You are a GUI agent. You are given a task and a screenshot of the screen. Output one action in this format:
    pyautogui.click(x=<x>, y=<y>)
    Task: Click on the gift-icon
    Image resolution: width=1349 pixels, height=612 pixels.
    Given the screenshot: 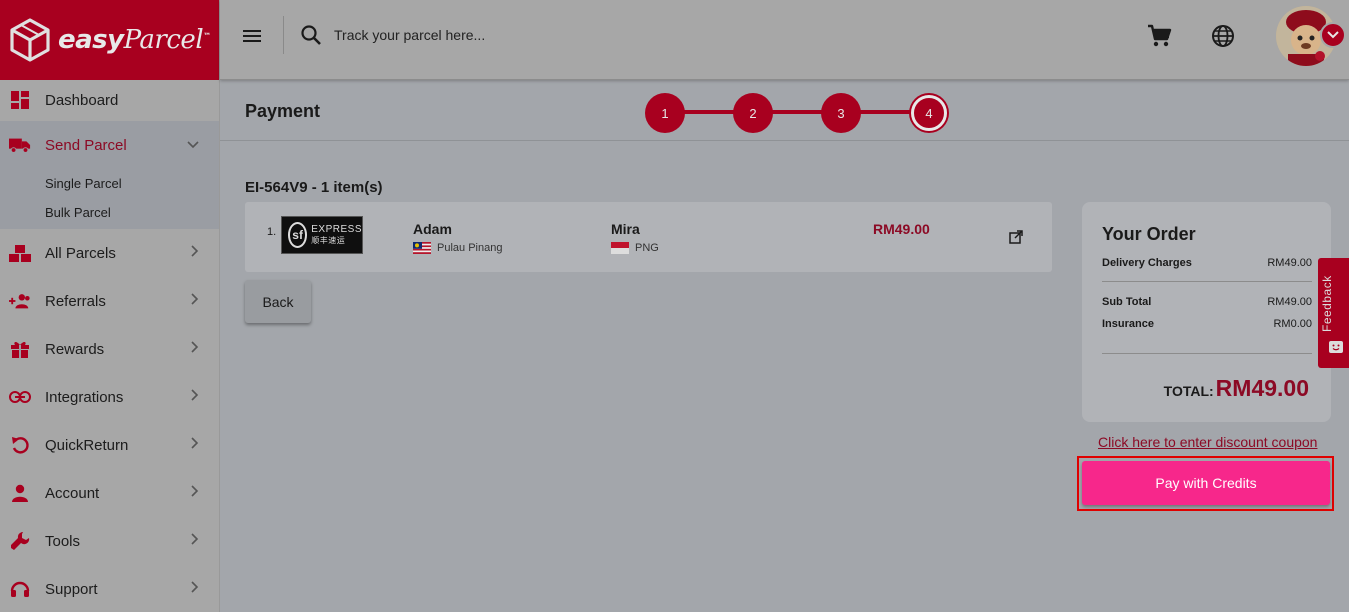 What is the action you would take?
    pyautogui.click(x=20, y=349)
    